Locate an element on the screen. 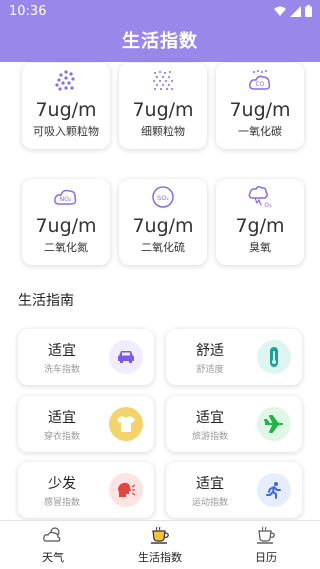 The width and height of the screenshot is (320, 569). co-icon-text: CO is located at coordinates (260, 84).